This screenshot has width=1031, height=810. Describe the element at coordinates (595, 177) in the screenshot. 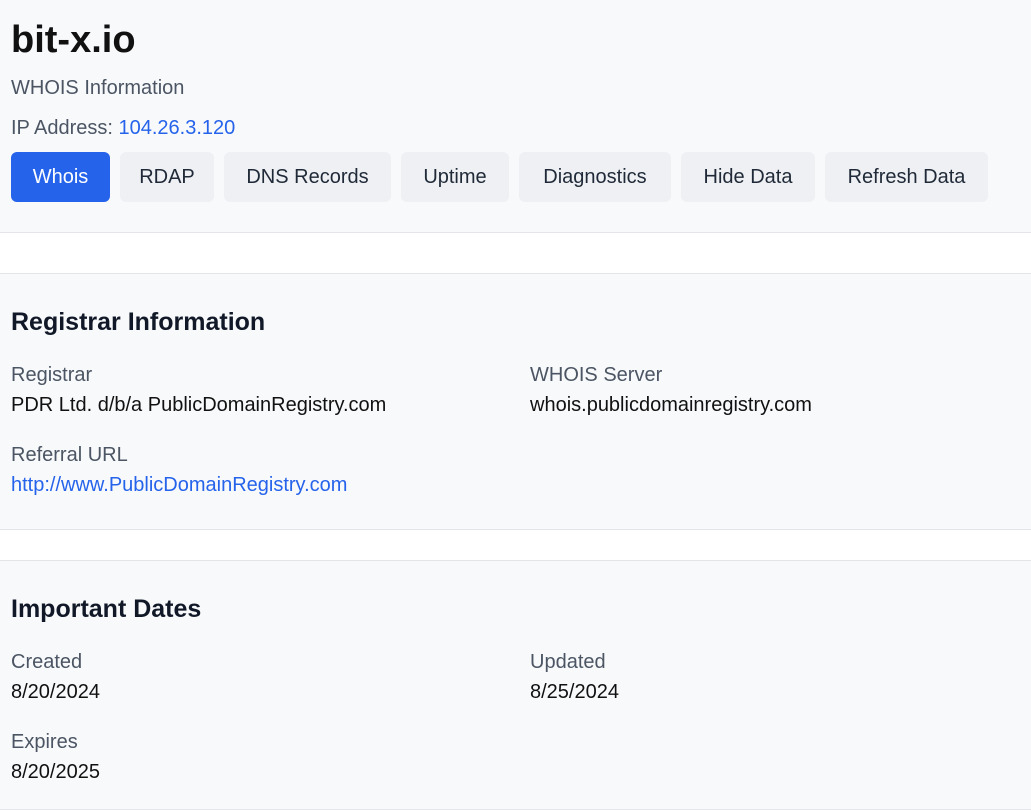

I see `tab-diagnostics: Diagnostics` at that location.